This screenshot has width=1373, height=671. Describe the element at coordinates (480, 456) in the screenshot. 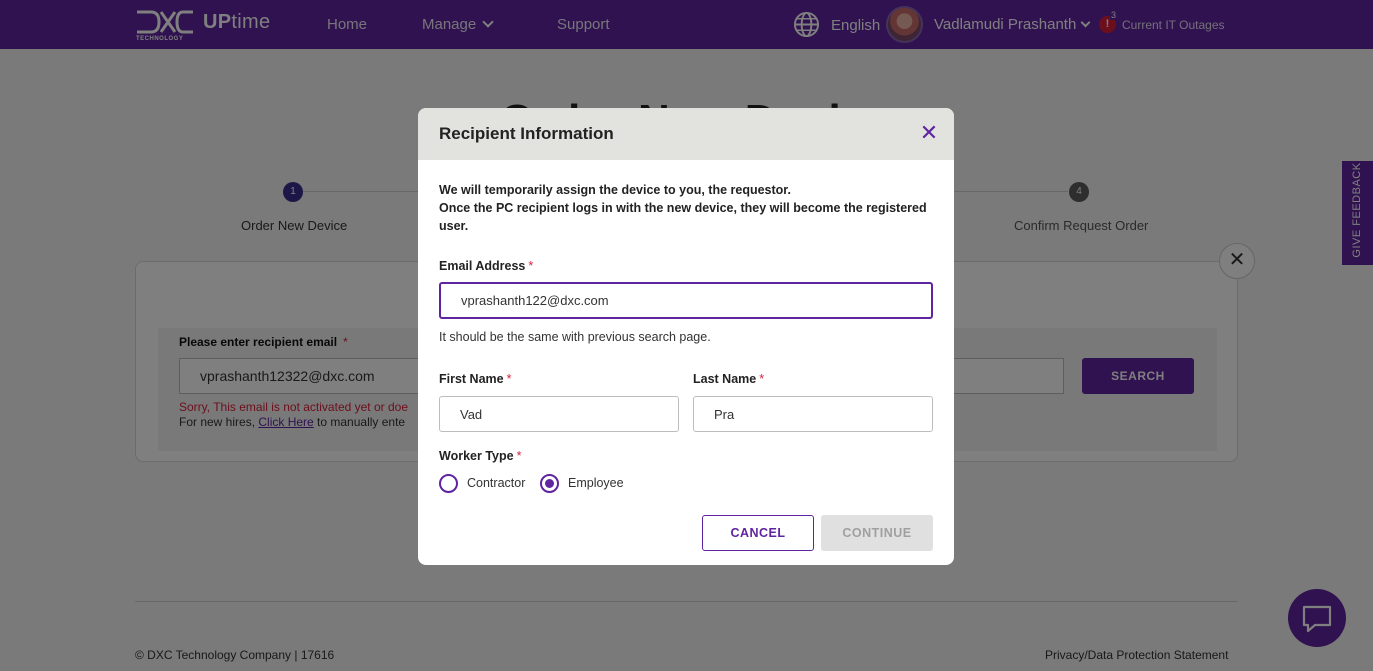

I see `worker-type-label: Worker Type *` at that location.